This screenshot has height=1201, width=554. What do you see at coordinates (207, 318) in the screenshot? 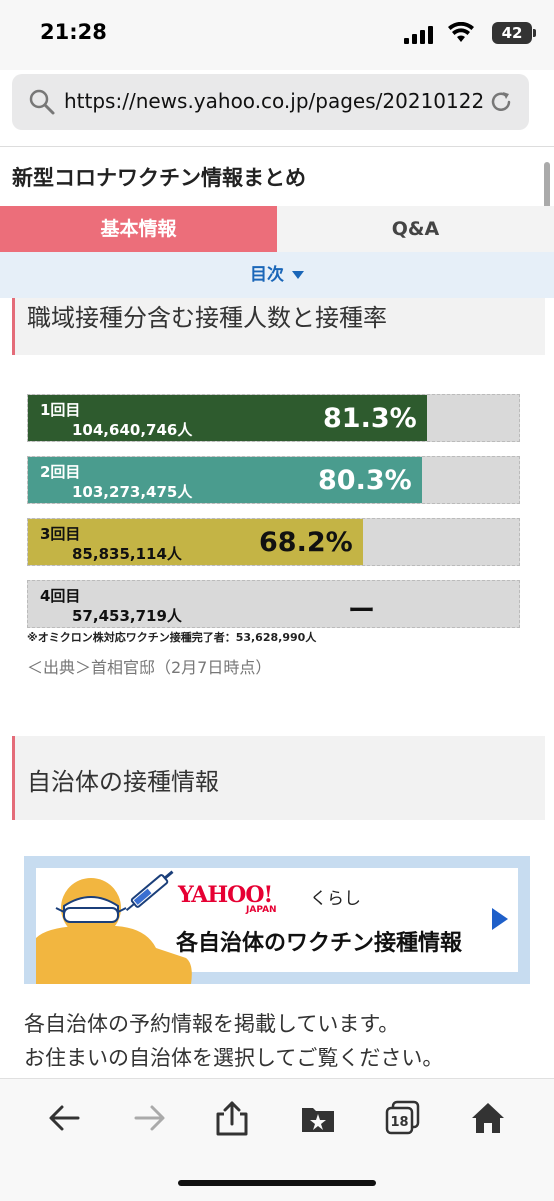
I see `section-heading-text: 職域接種分含む接種人数と接種率` at bounding box center [207, 318].